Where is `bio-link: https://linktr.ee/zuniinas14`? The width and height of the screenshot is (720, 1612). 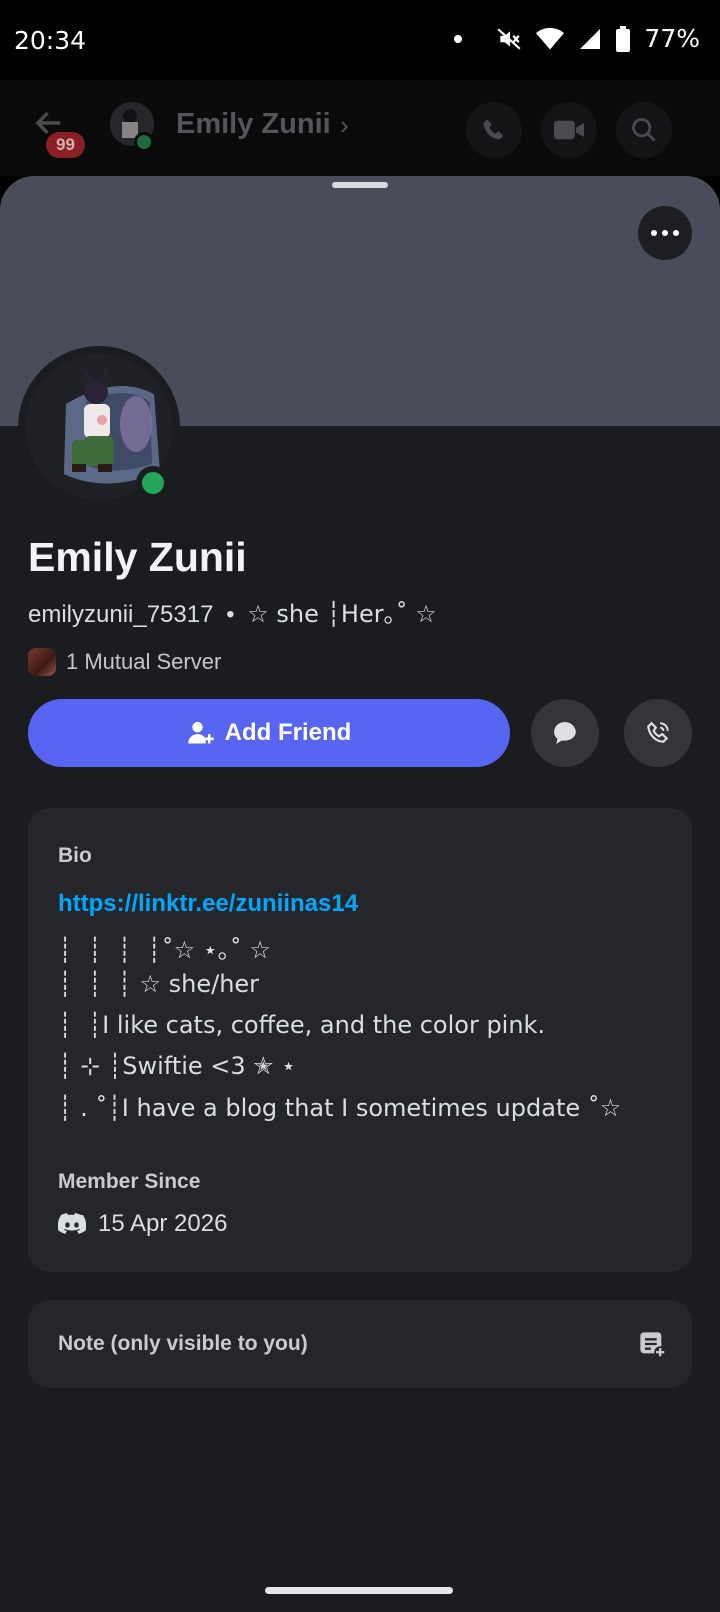
bio-link: https://linktr.ee/zuniinas14 is located at coordinates (208, 904).